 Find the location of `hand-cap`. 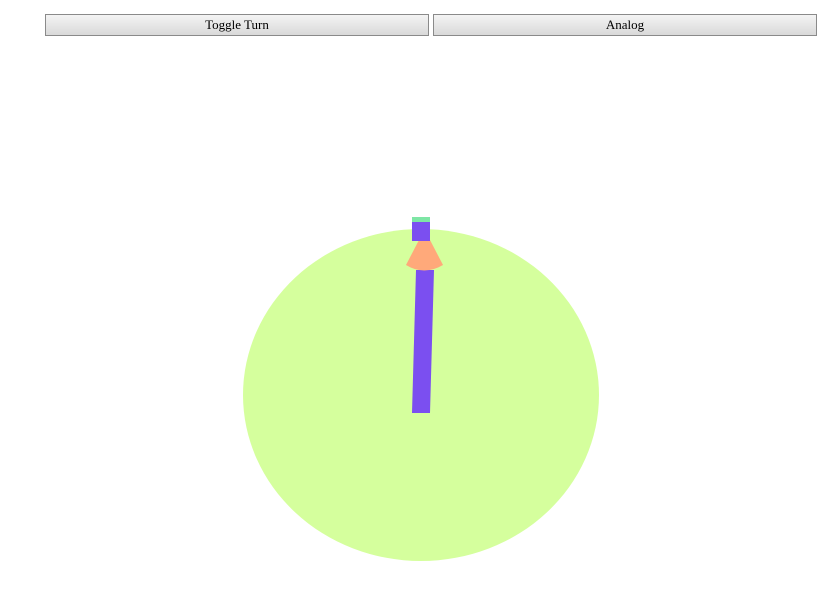

hand-cap is located at coordinates (421, 219).